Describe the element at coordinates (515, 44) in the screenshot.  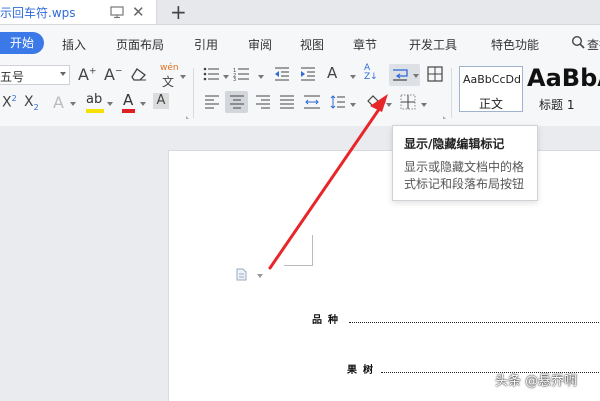
I see `menu-special-features: 特色功能` at that location.